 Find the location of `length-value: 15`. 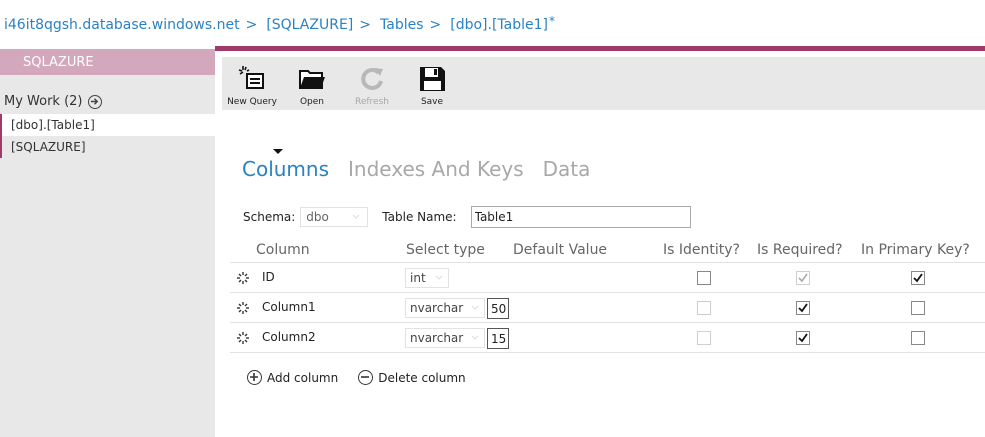

length-value: 15 is located at coordinates (499, 338).